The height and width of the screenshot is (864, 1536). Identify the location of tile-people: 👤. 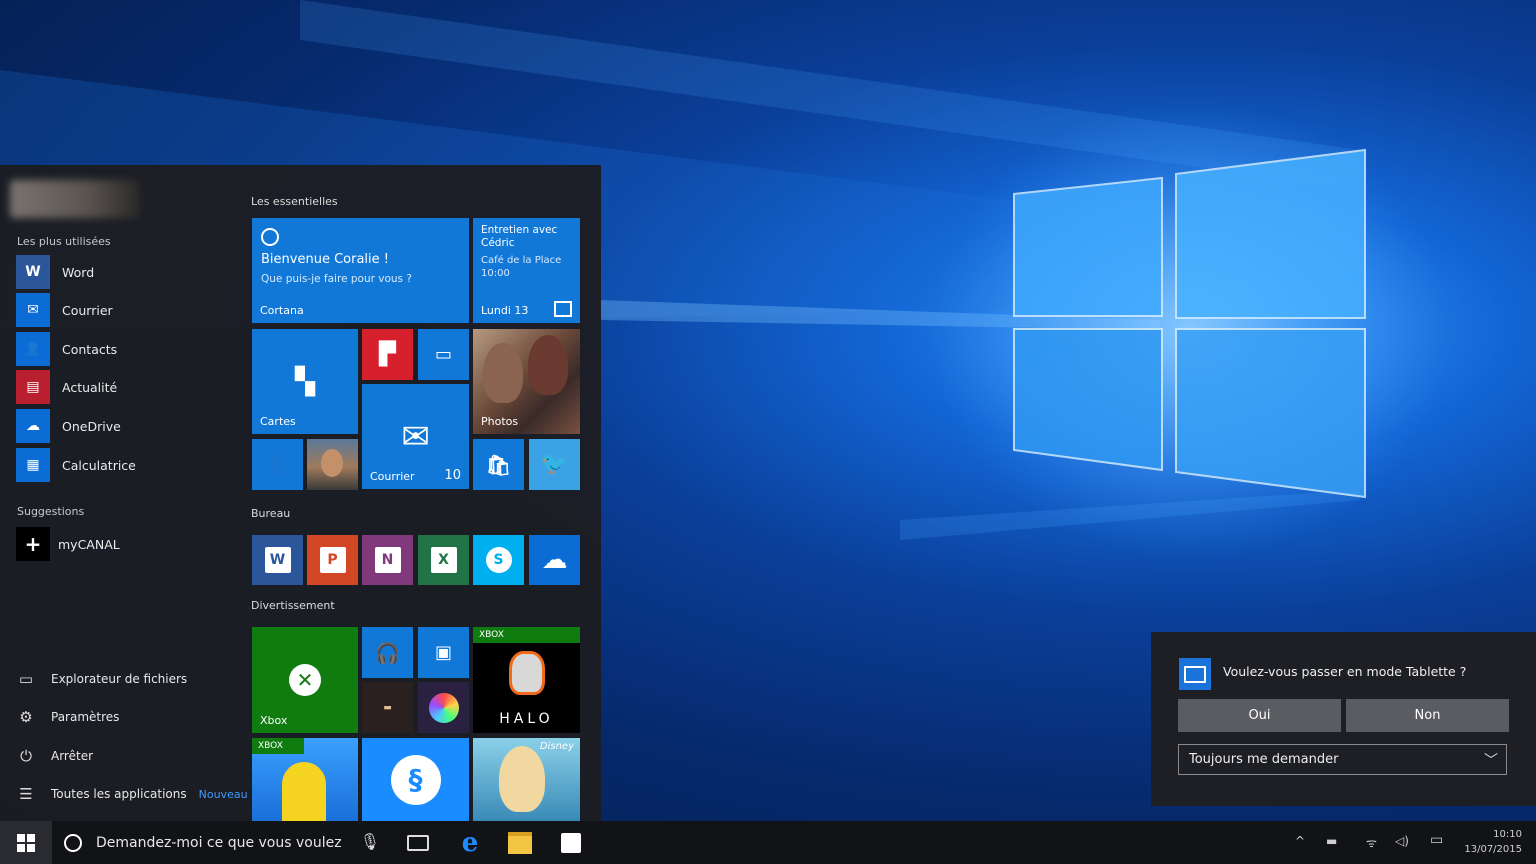
(277, 464).